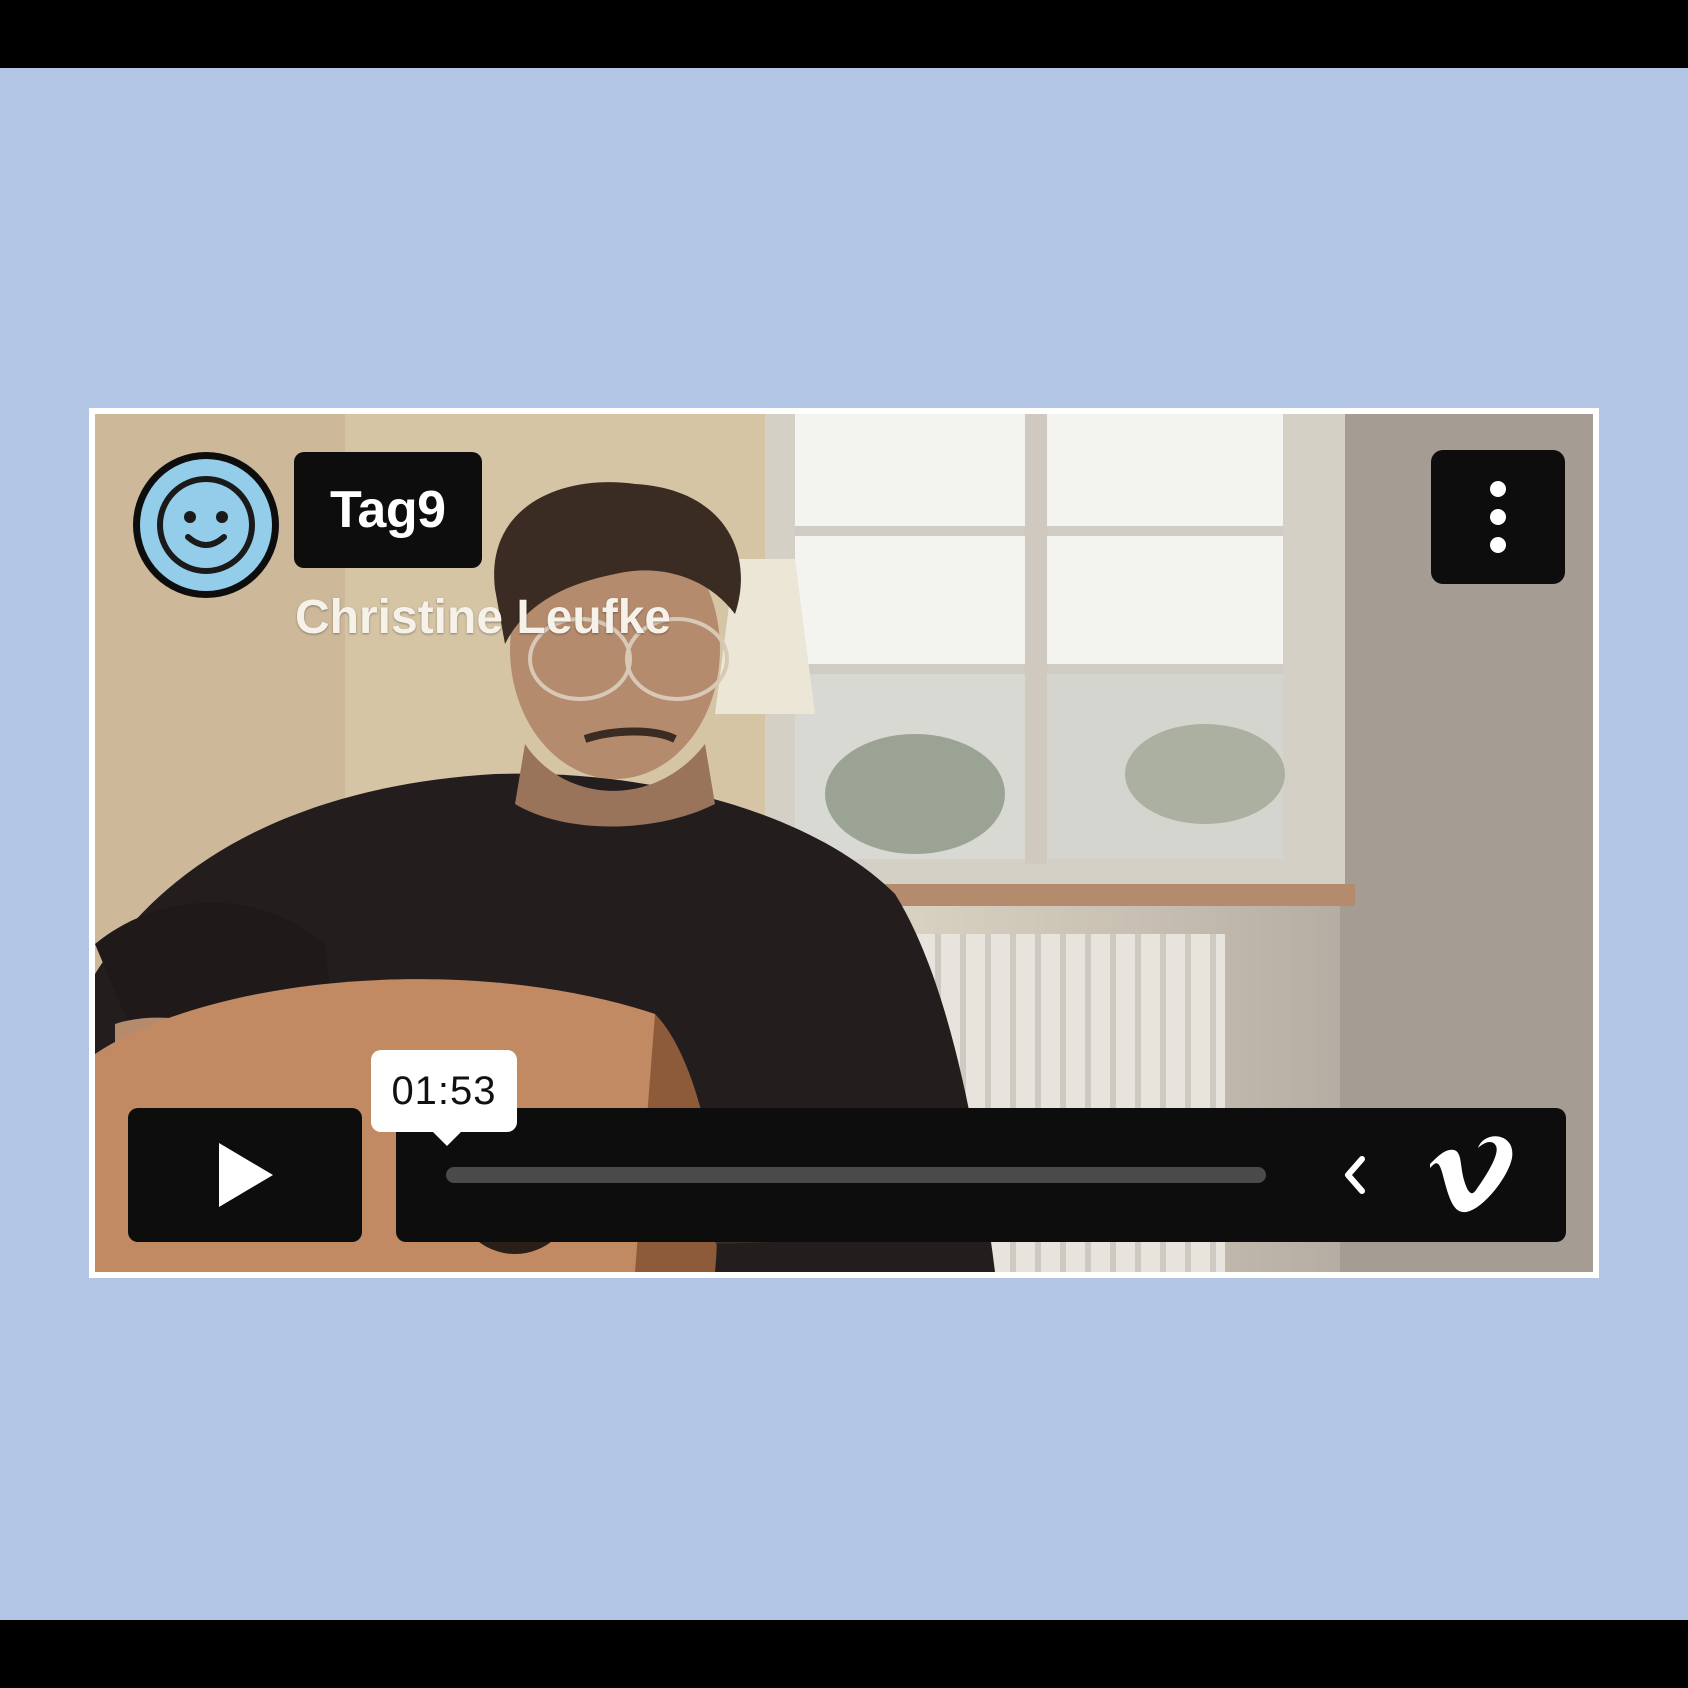  I want to click on more-options-button, so click(1498, 517).